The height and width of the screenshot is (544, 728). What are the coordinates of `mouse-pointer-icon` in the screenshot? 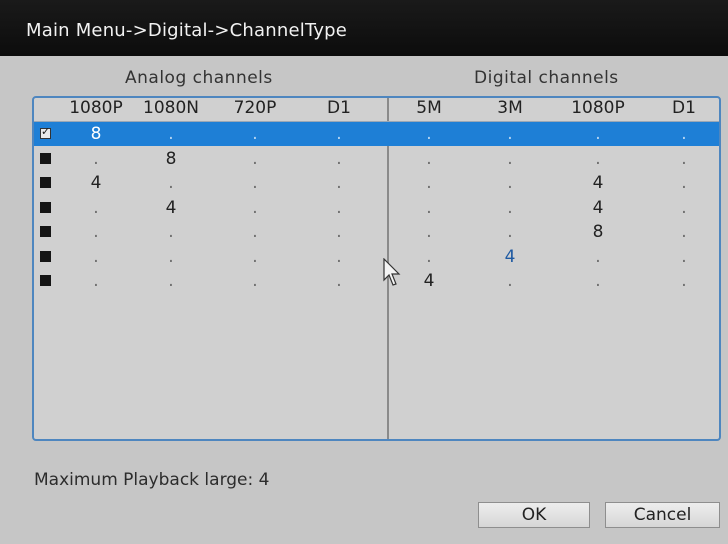 It's located at (392, 272).